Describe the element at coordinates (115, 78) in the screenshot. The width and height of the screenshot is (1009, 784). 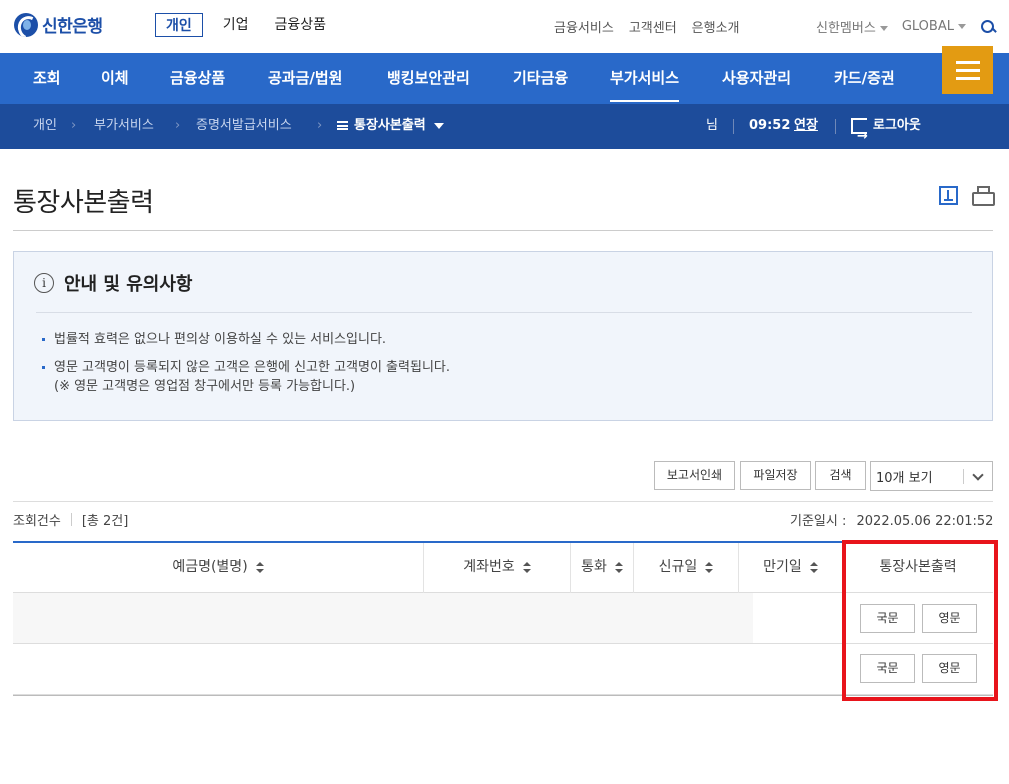
I see `menu-transfer: 이체` at that location.